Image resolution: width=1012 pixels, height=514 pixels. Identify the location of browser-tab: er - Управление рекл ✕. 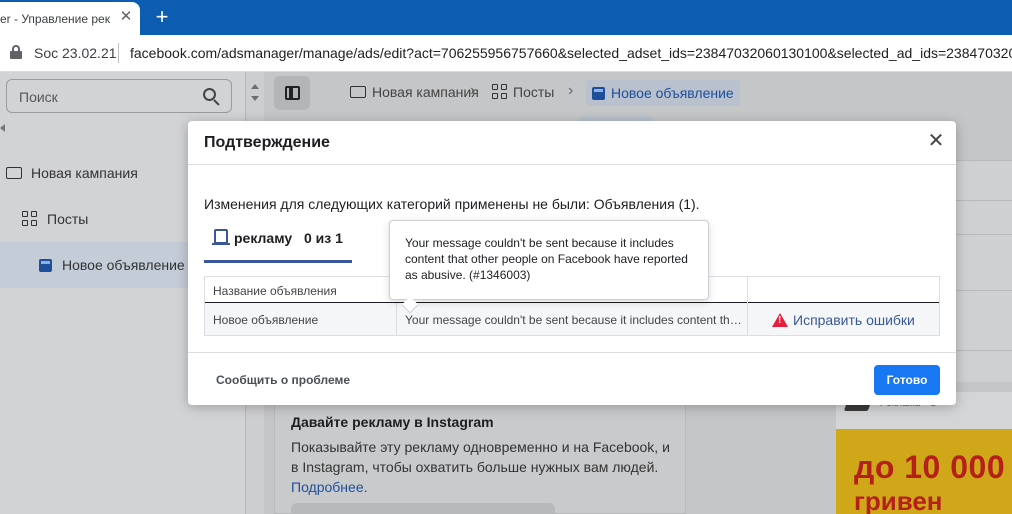
(70, 18).